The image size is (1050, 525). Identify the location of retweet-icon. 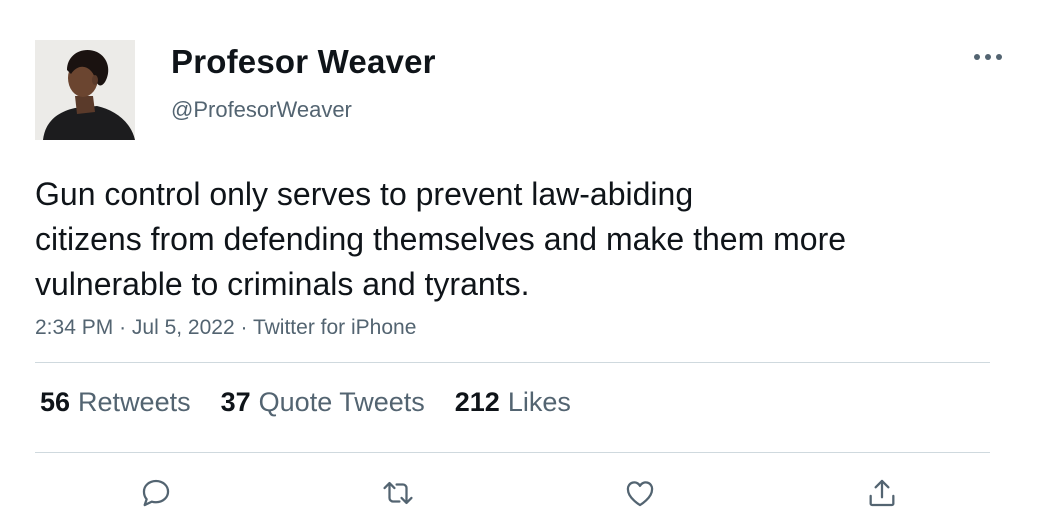
(398, 493).